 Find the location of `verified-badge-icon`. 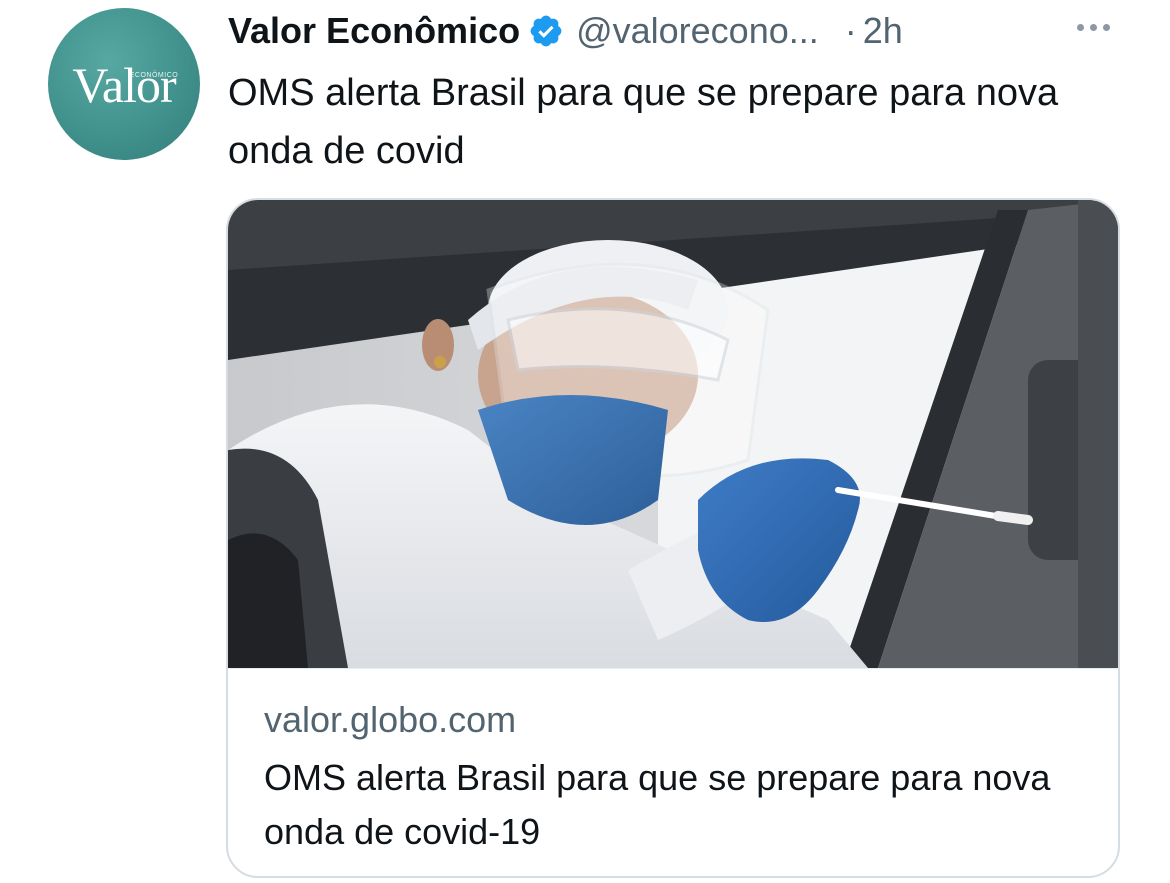

verified-badge-icon is located at coordinates (546, 31).